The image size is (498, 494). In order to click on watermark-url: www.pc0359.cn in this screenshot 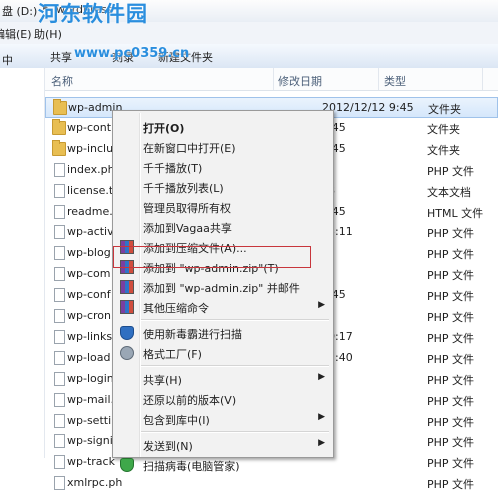, I will do `click(132, 53)`.